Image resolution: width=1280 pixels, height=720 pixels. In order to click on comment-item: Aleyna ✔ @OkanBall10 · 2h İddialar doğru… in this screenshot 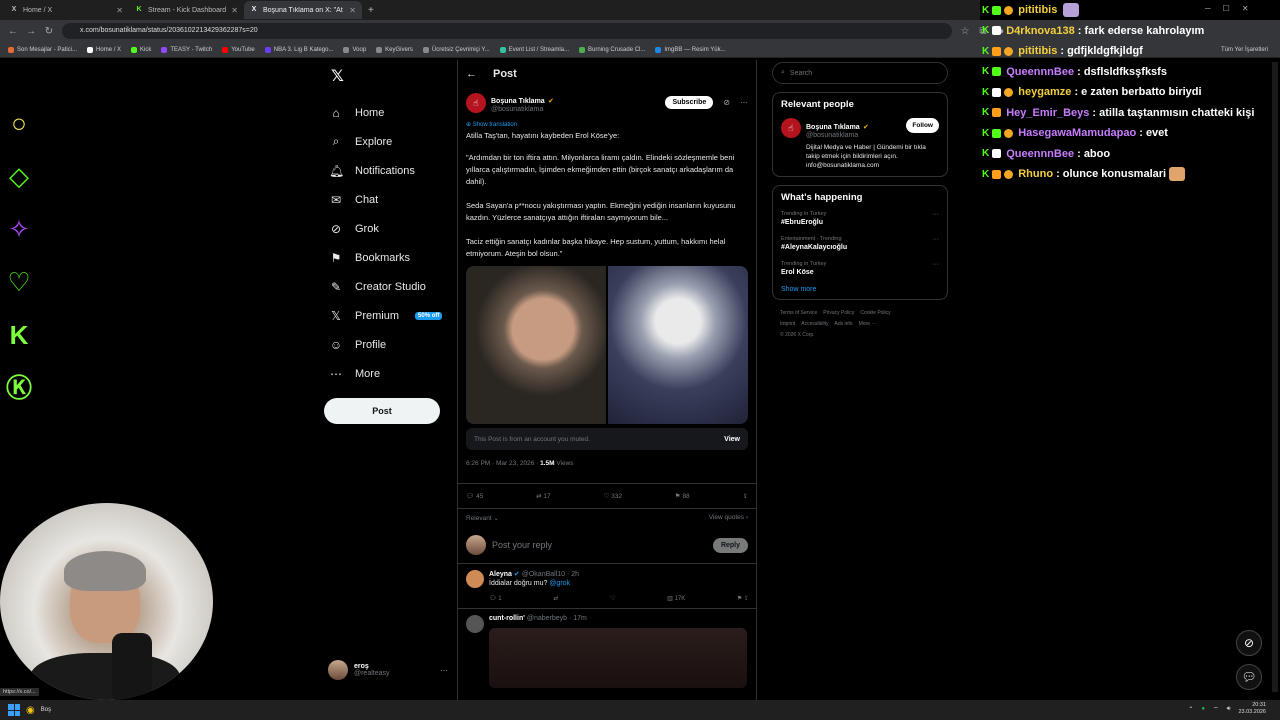, I will do `click(607, 586)`.